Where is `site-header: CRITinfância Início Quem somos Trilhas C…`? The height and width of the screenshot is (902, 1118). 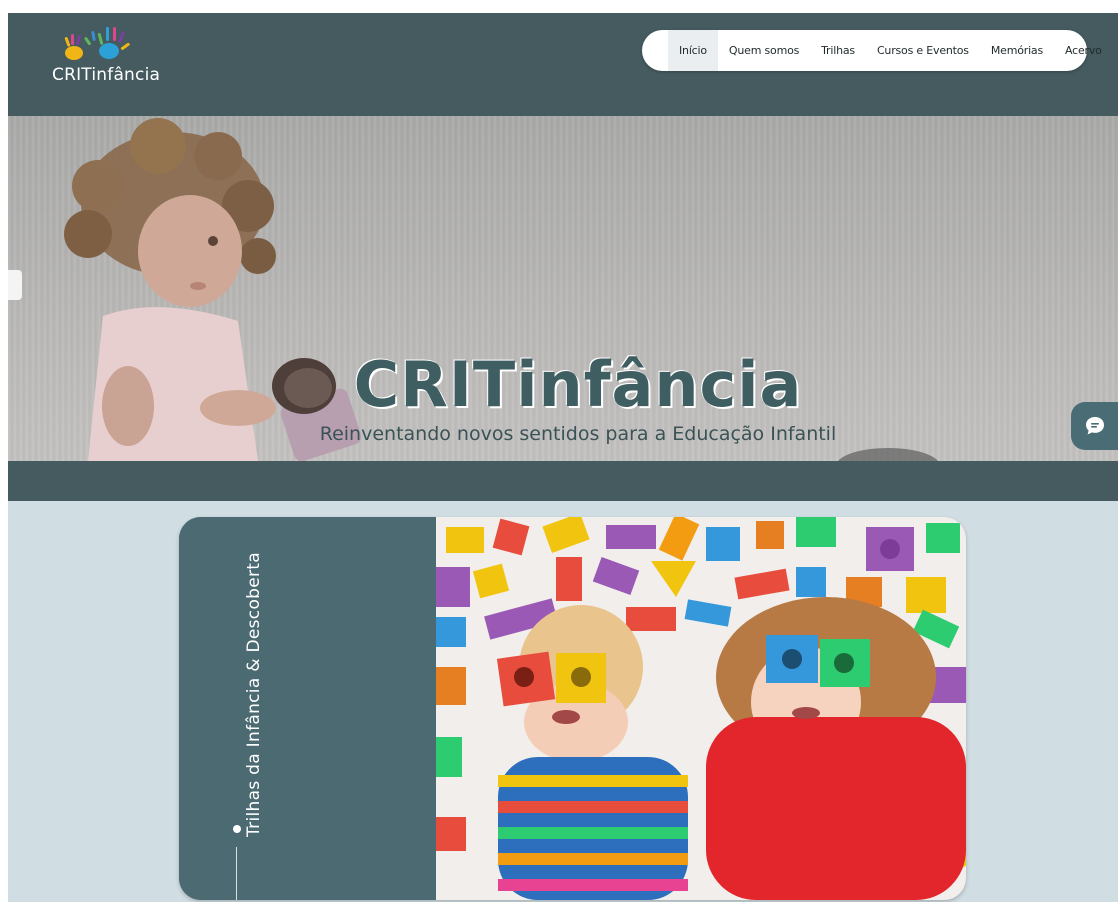 site-header: CRITinfância Início Quem somos Trilhas C… is located at coordinates (563, 64).